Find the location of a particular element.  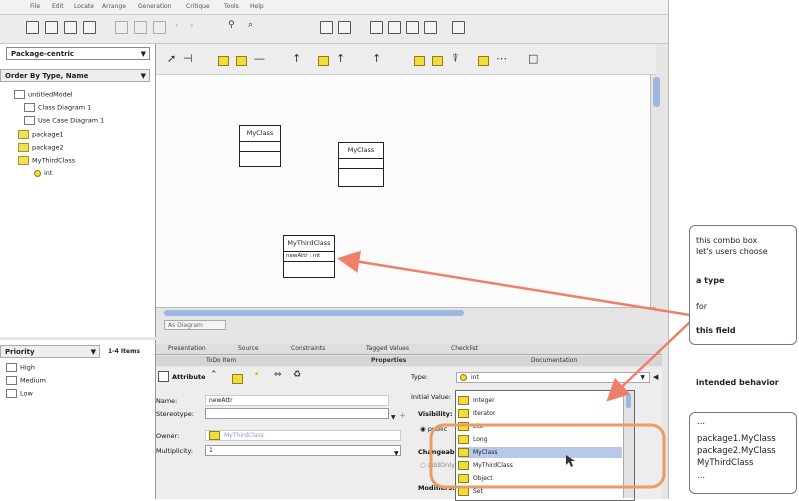

note-for: for is located at coordinates (701, 306).